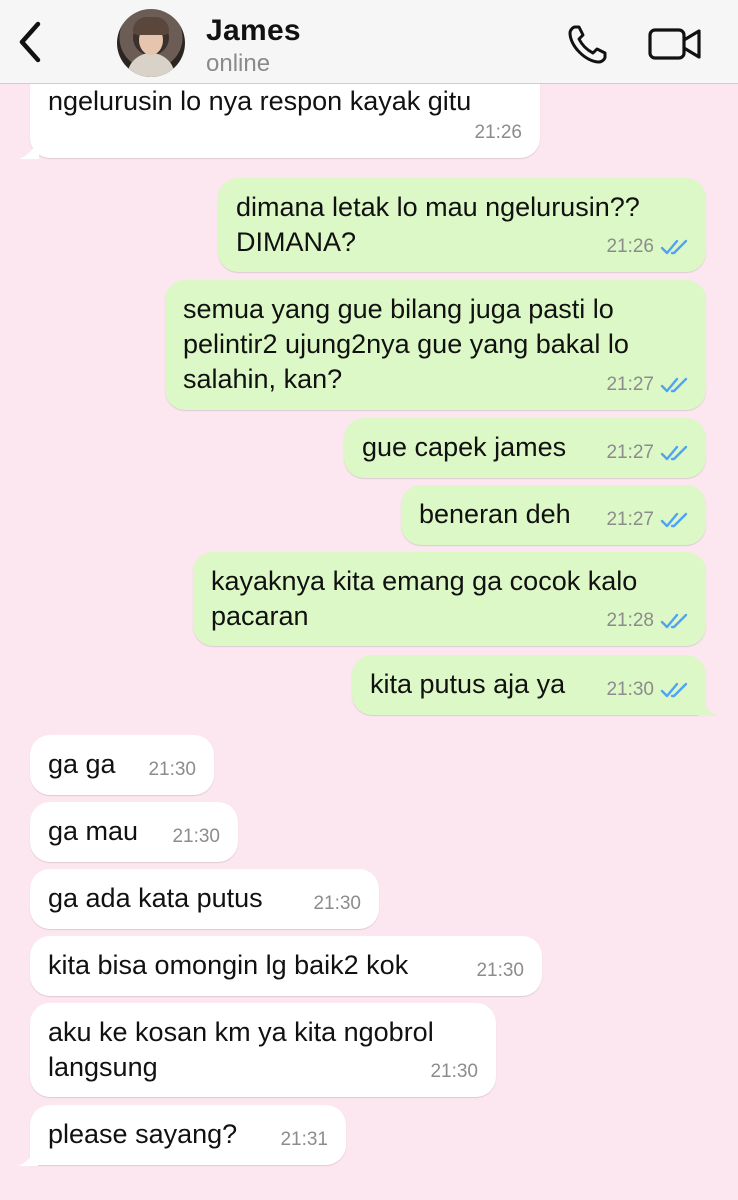 The width and height of the screenshot is (738, 1200). What do you see at coordinates (588, 44) in the screenshot?
I see `phone-icon` at bounding box center [588, 44].